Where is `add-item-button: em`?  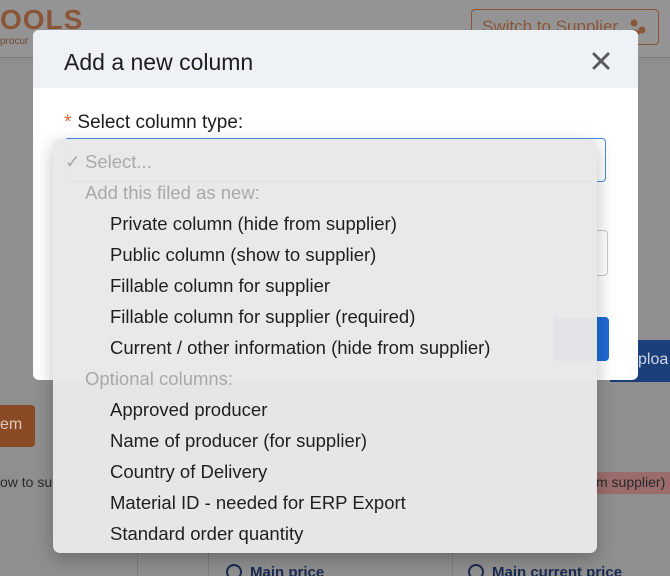 add-item-button: em is located at coordinates (17, 426).